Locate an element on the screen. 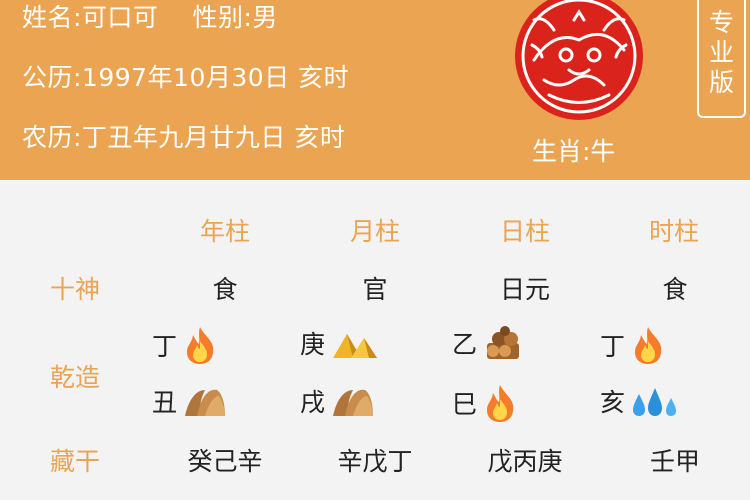 Image resolution: width=750 pixels, height=500 pixels. branch-char: 亥 is located at coordinates (613, 402).